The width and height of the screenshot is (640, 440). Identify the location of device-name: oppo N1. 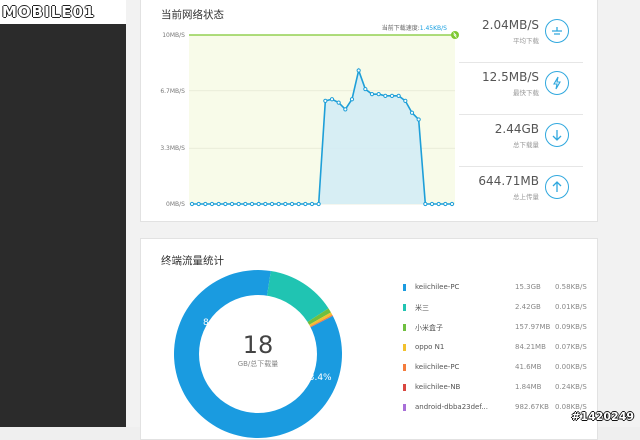
(430, 347).